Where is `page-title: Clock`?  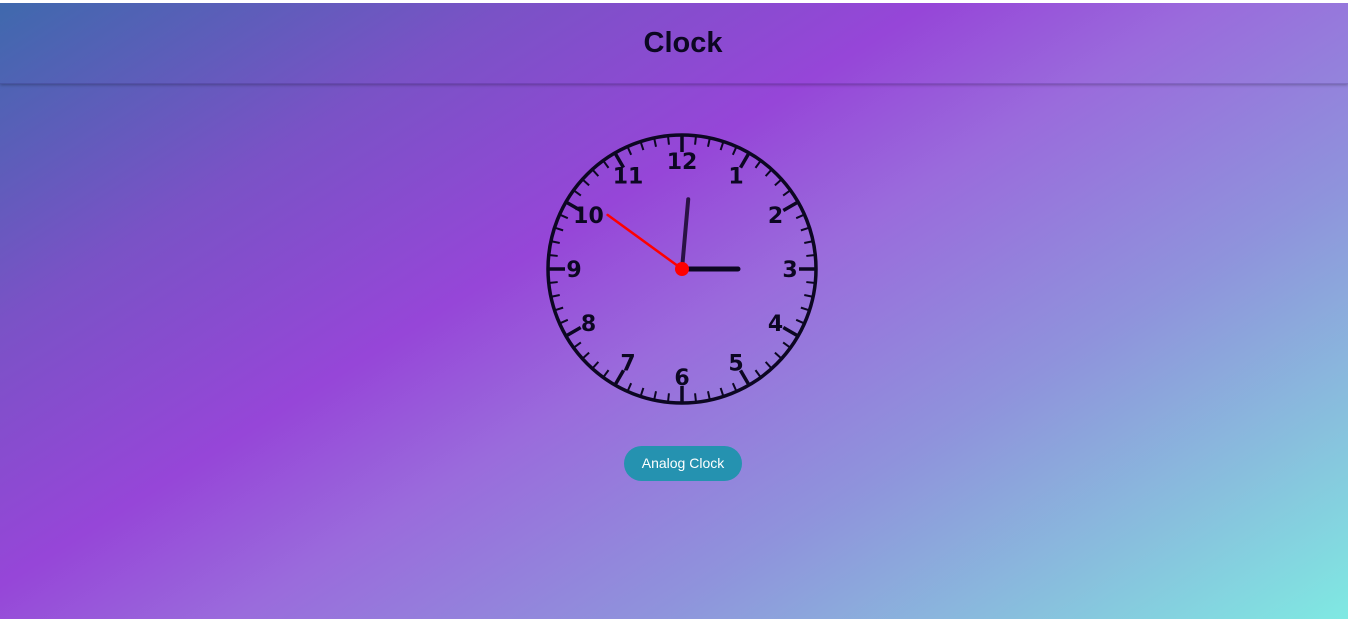 page-title: Clock is located at coordinates (683, 43).